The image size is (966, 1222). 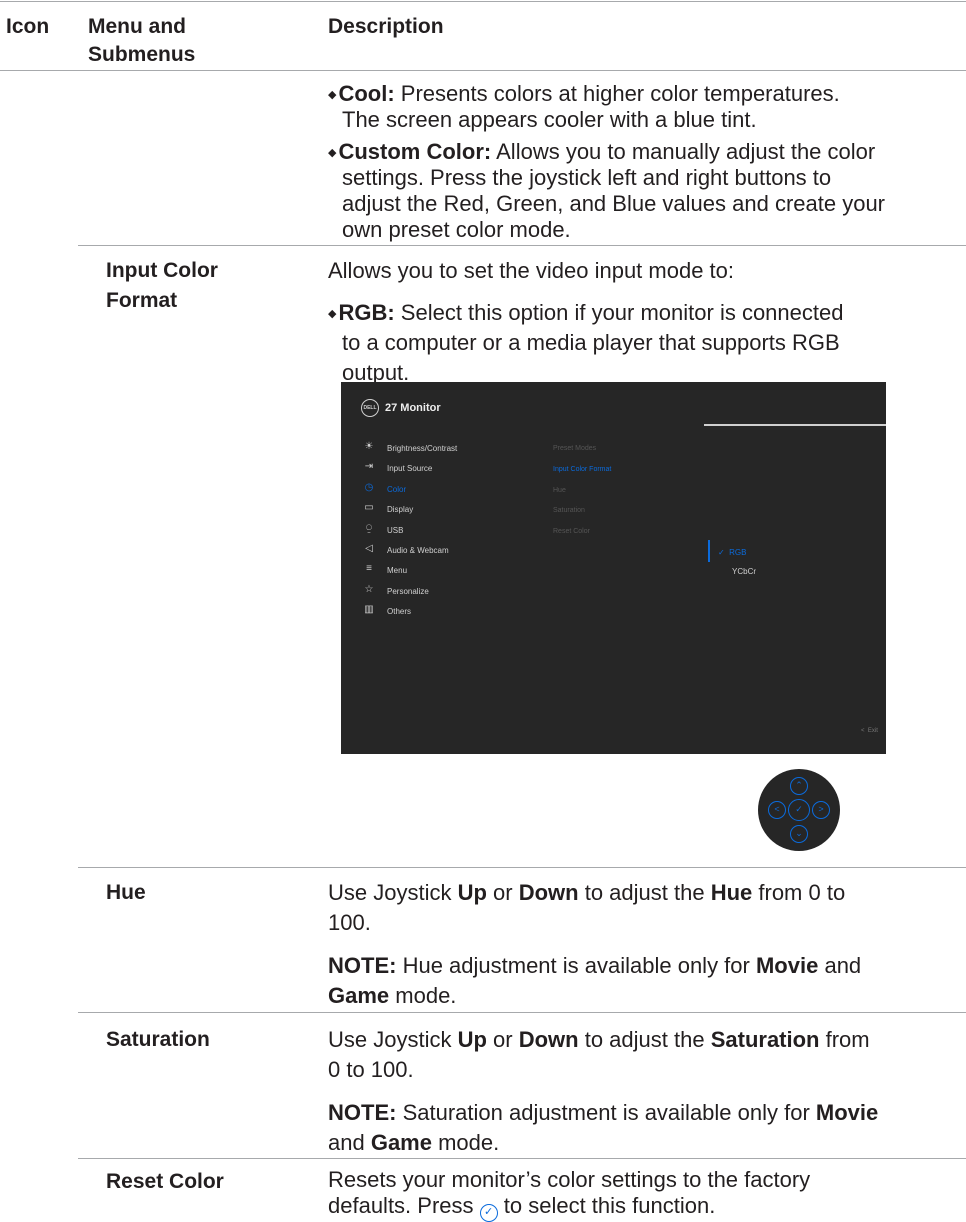 I want to click on select-check-icon: ✓, so click(x=488, y=1213).